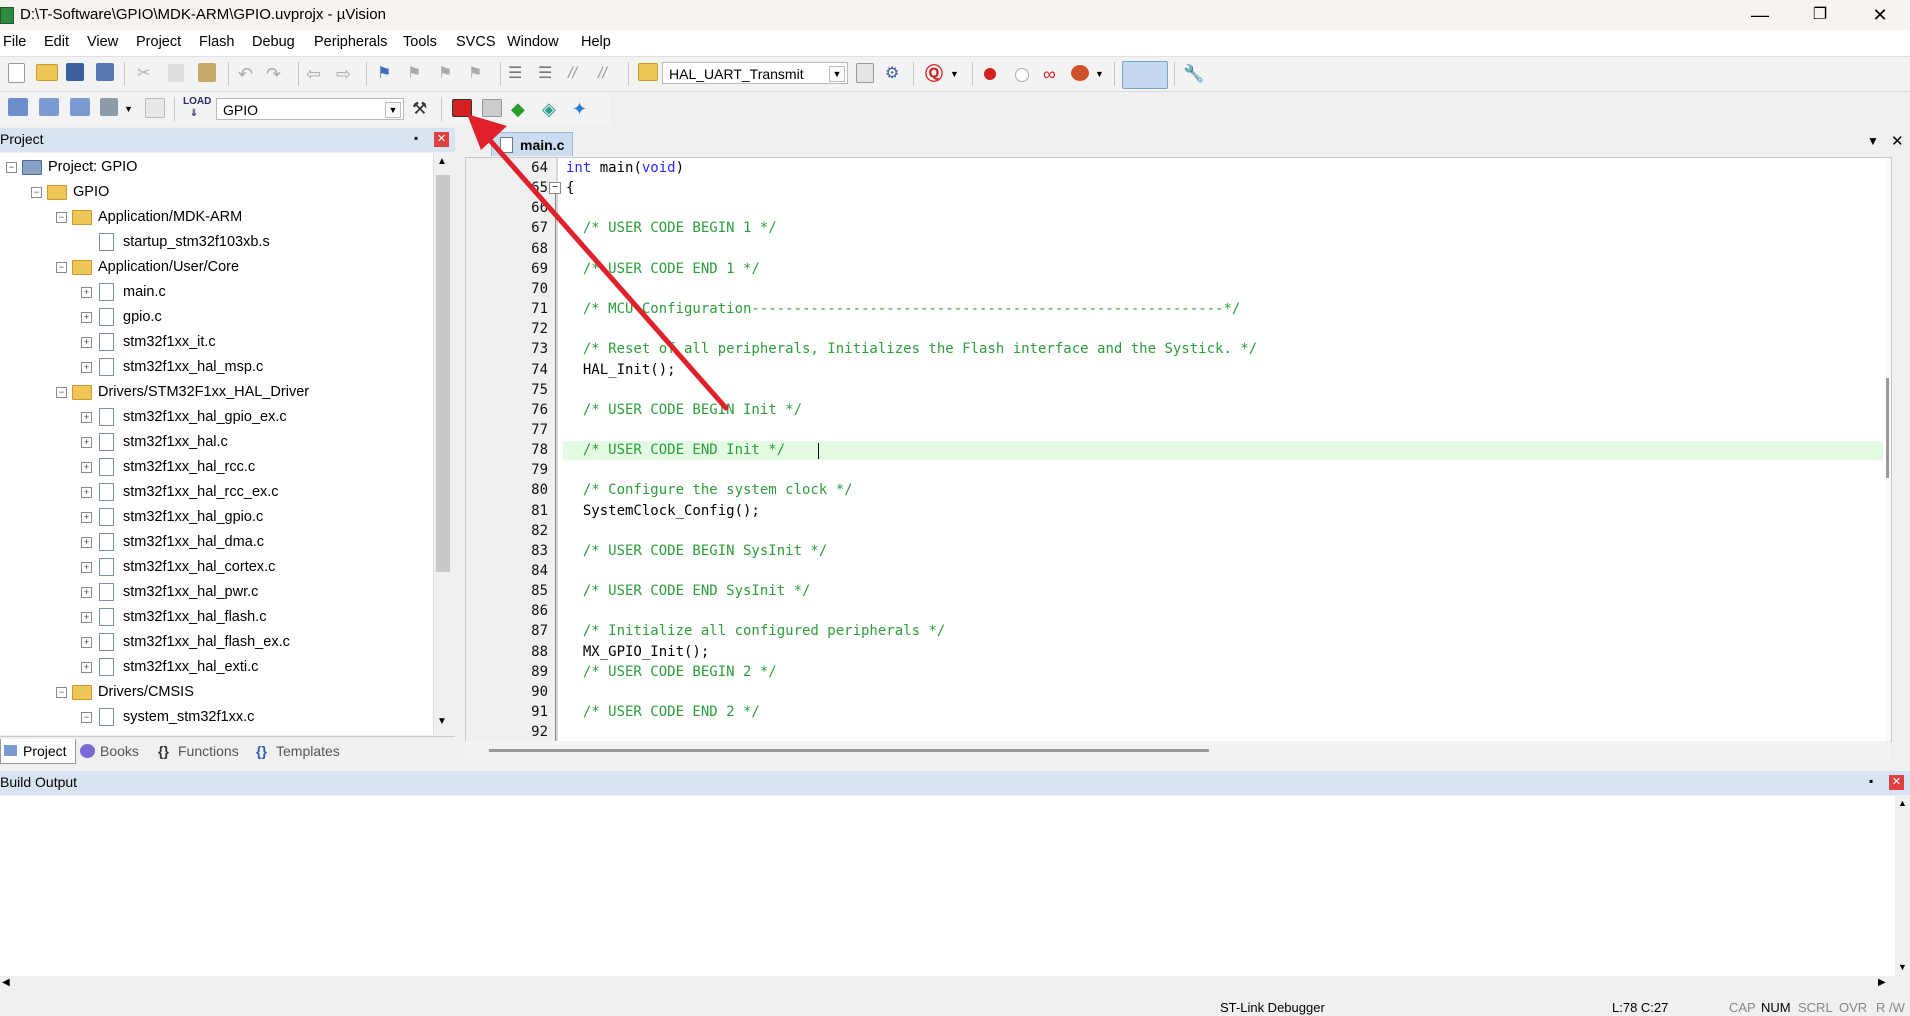 The width and height of the screenshot is (1910, 1016). I want to click on tree-file: + stm32f1xx_hal_gpio_ex.c, so click(216, 417).